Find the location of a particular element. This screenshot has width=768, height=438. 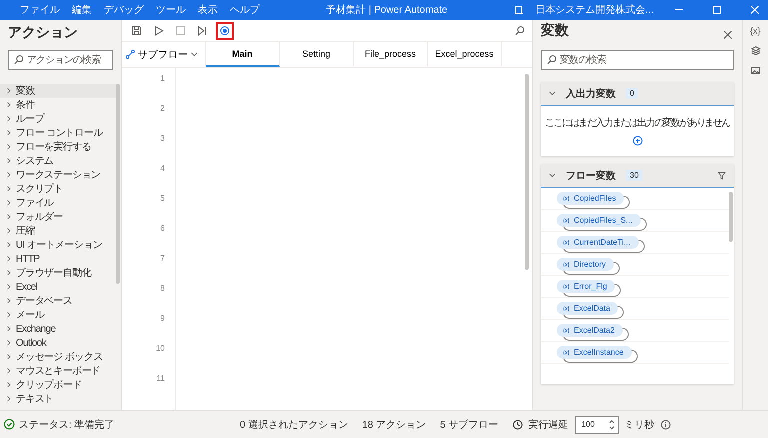

action-category: システム is located at coordinates (58, 161).